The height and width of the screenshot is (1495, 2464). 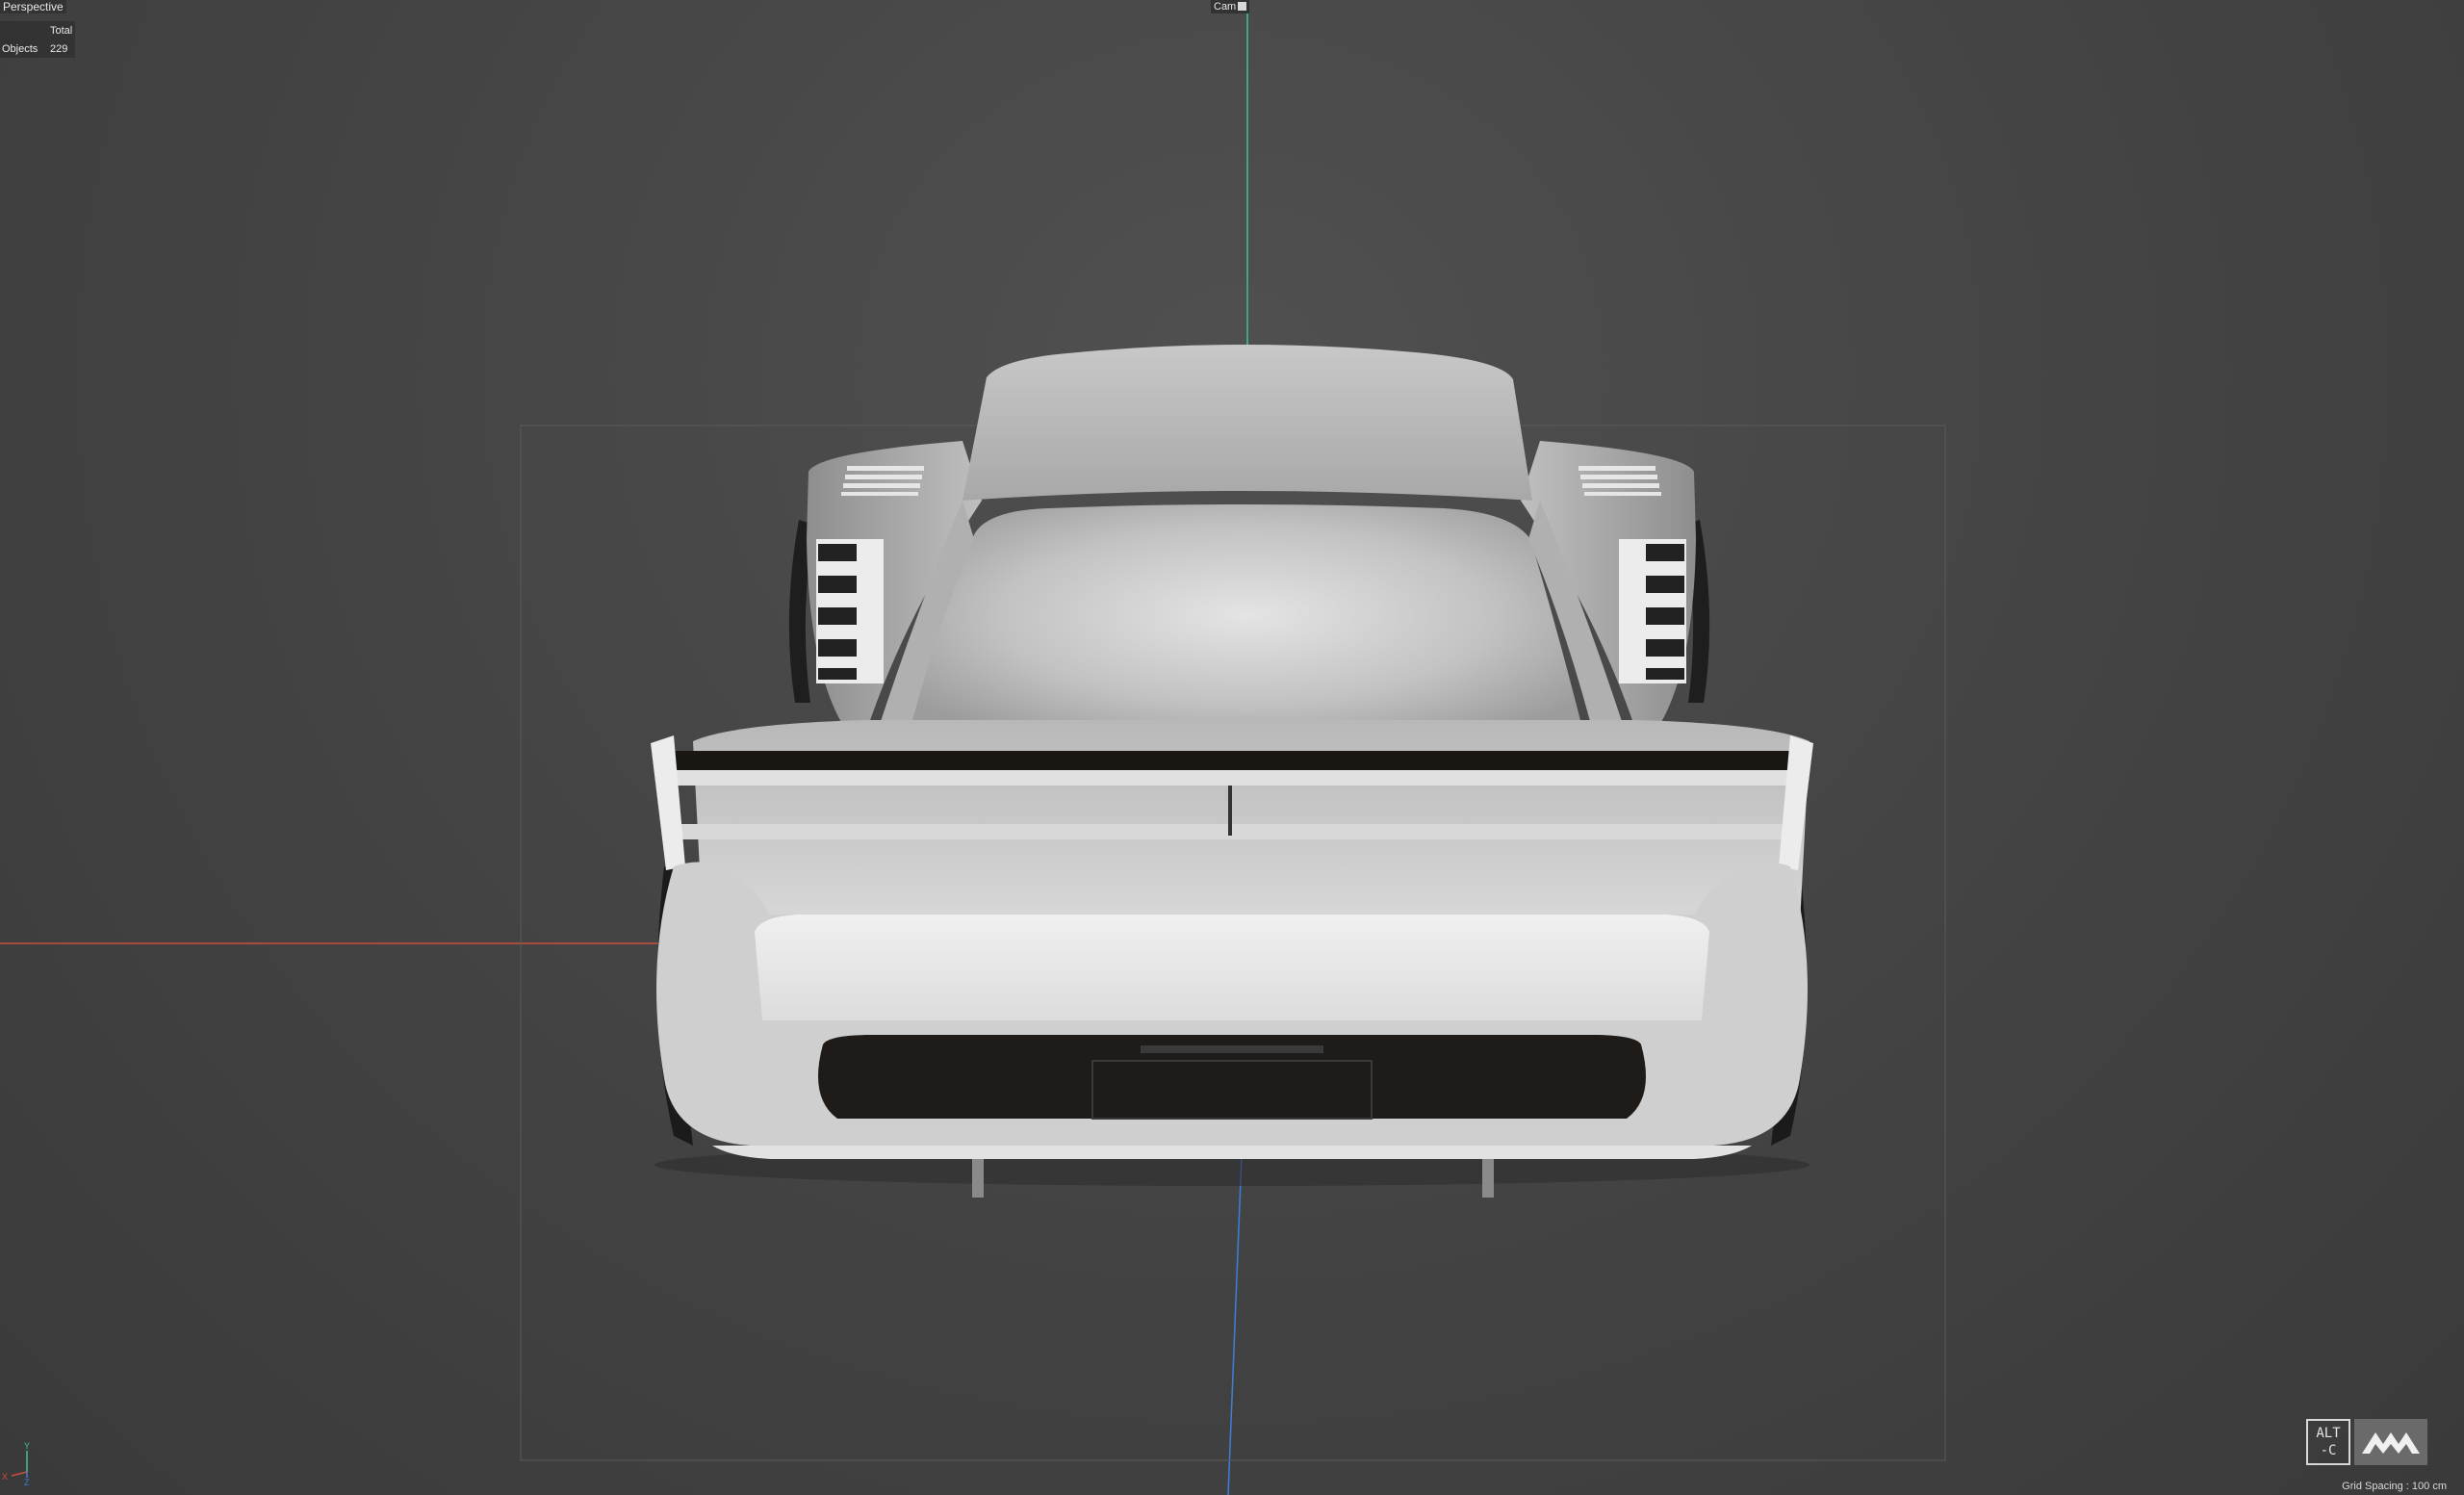 What do you see at coordinates (1235, 1324) in the screenshot?
I see `z-axis-line` at bounding box center [1235, 1324].